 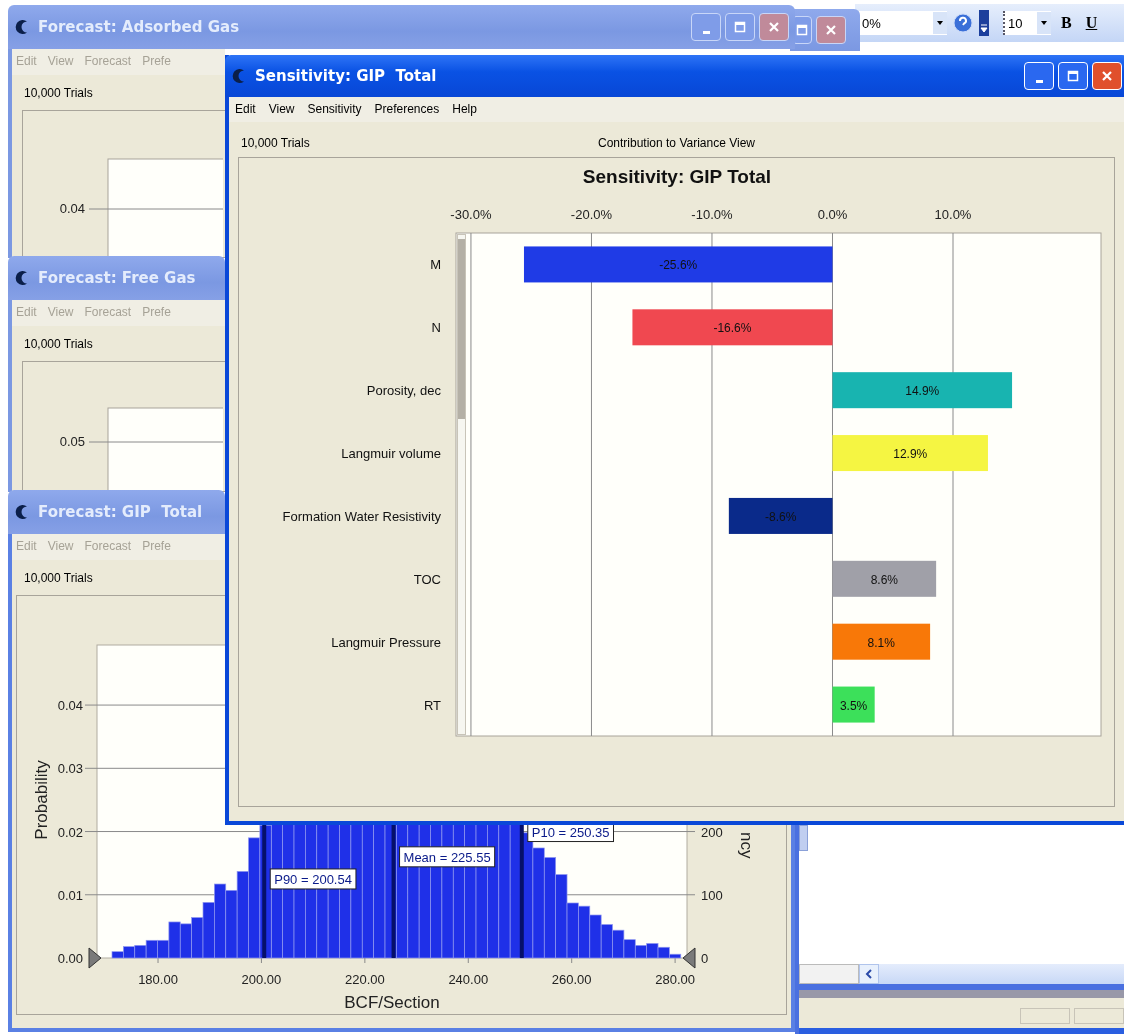 What do you see at coordinates (953, 214) in the screenshot?
I see `axis-label: 10.0%` at bounding box center [953, 214].